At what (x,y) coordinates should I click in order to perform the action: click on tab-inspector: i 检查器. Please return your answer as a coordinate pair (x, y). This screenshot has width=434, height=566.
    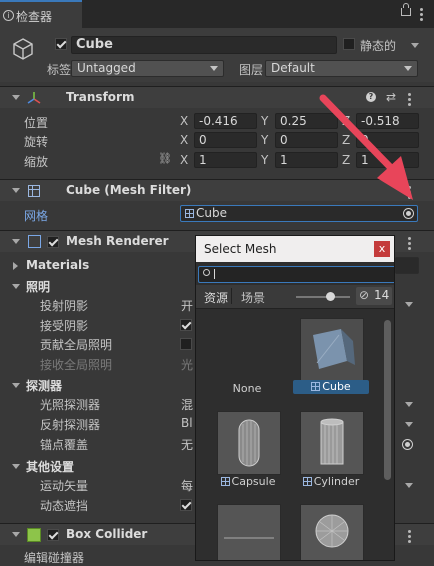
    Looking at the image, I should click on (41, 14).